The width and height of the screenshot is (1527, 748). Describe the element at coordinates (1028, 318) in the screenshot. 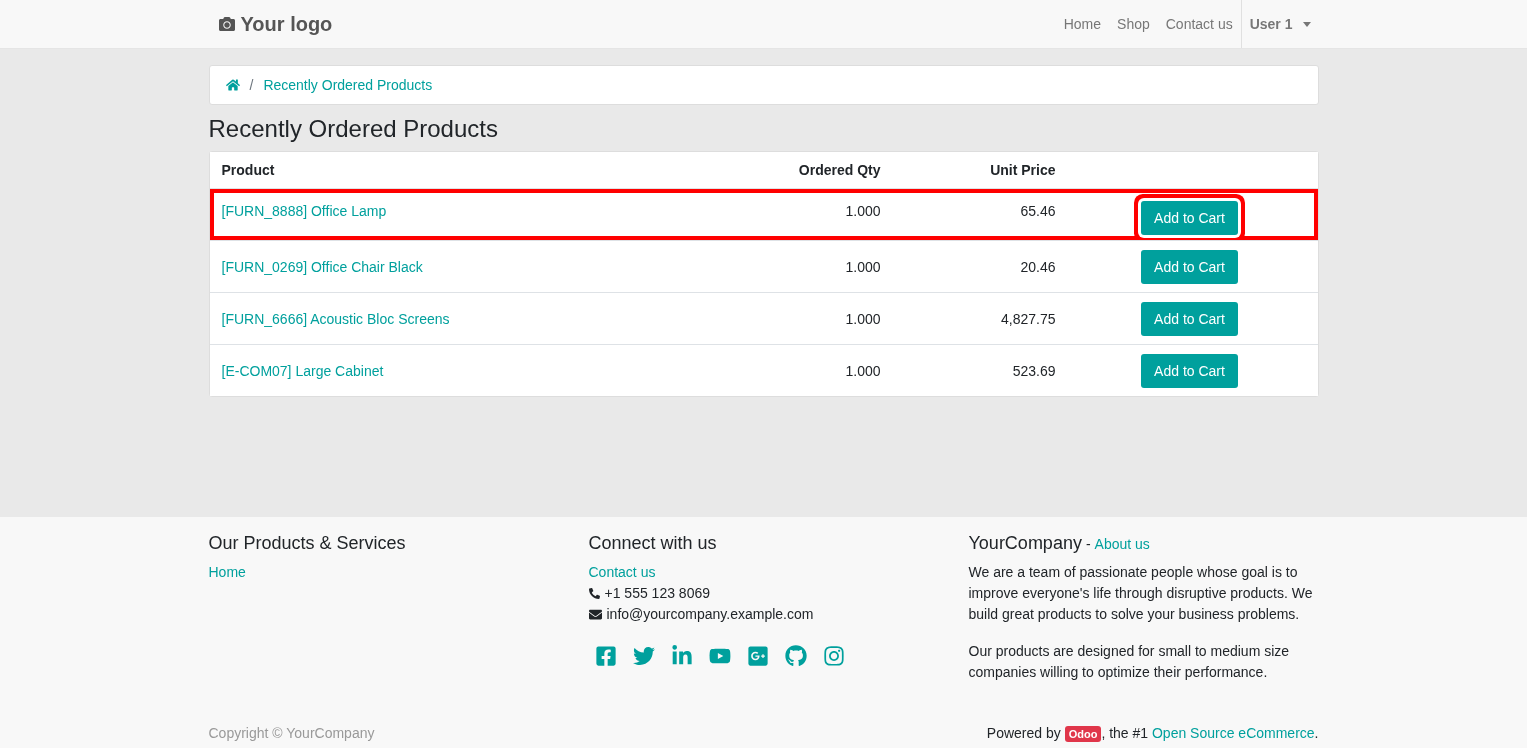

I see `table-cell-text: 4,827.75` at that location.